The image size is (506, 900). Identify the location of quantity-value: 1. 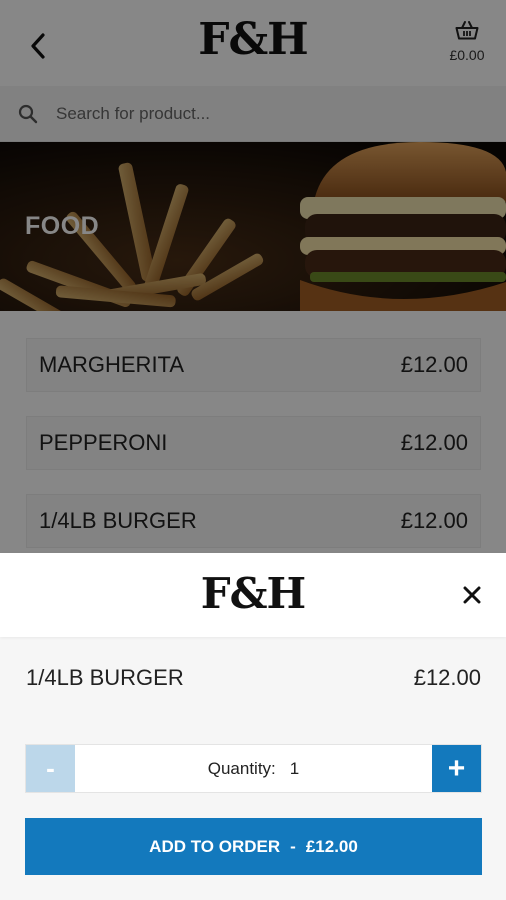
(294, 768).